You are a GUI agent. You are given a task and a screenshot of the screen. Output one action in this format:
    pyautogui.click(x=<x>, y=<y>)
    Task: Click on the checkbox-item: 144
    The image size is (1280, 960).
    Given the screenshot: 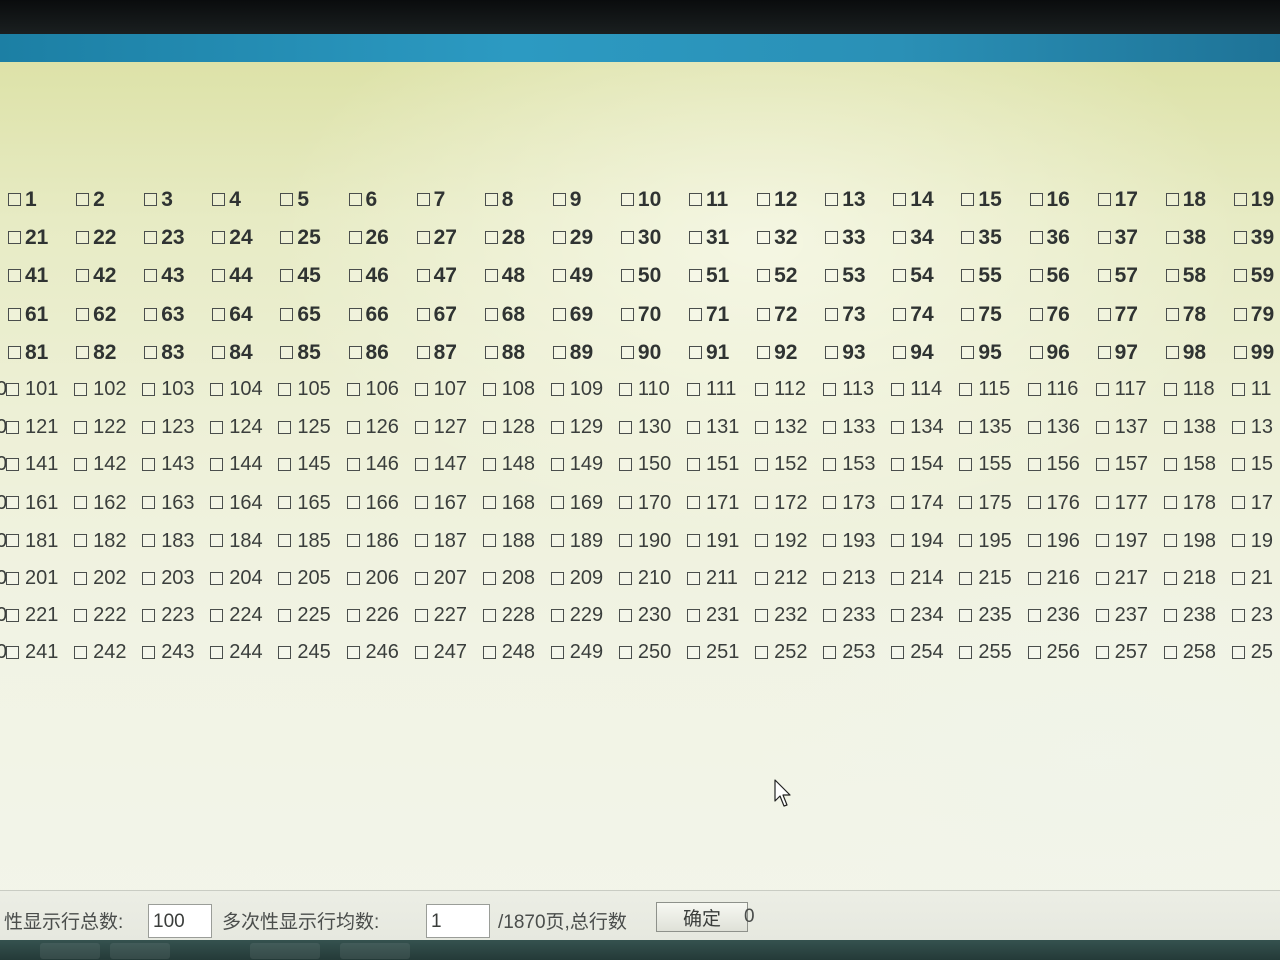 What is the action you would take?
    pyautogui.click(x=236, y=464)
    